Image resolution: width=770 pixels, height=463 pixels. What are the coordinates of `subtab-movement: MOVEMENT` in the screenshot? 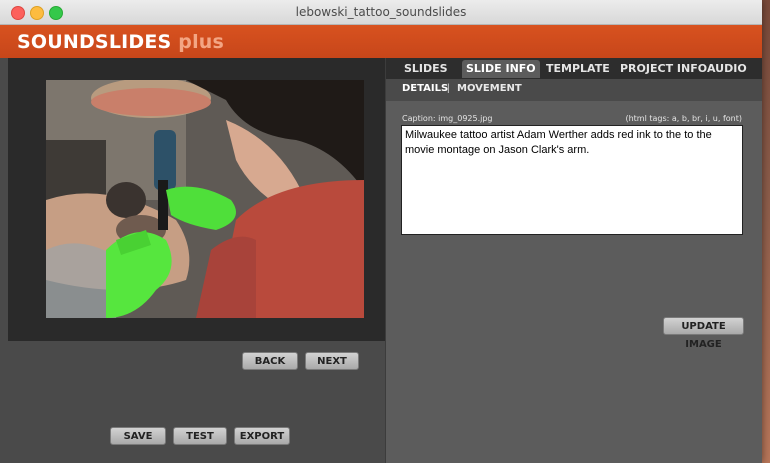 It's located at (489, 88).